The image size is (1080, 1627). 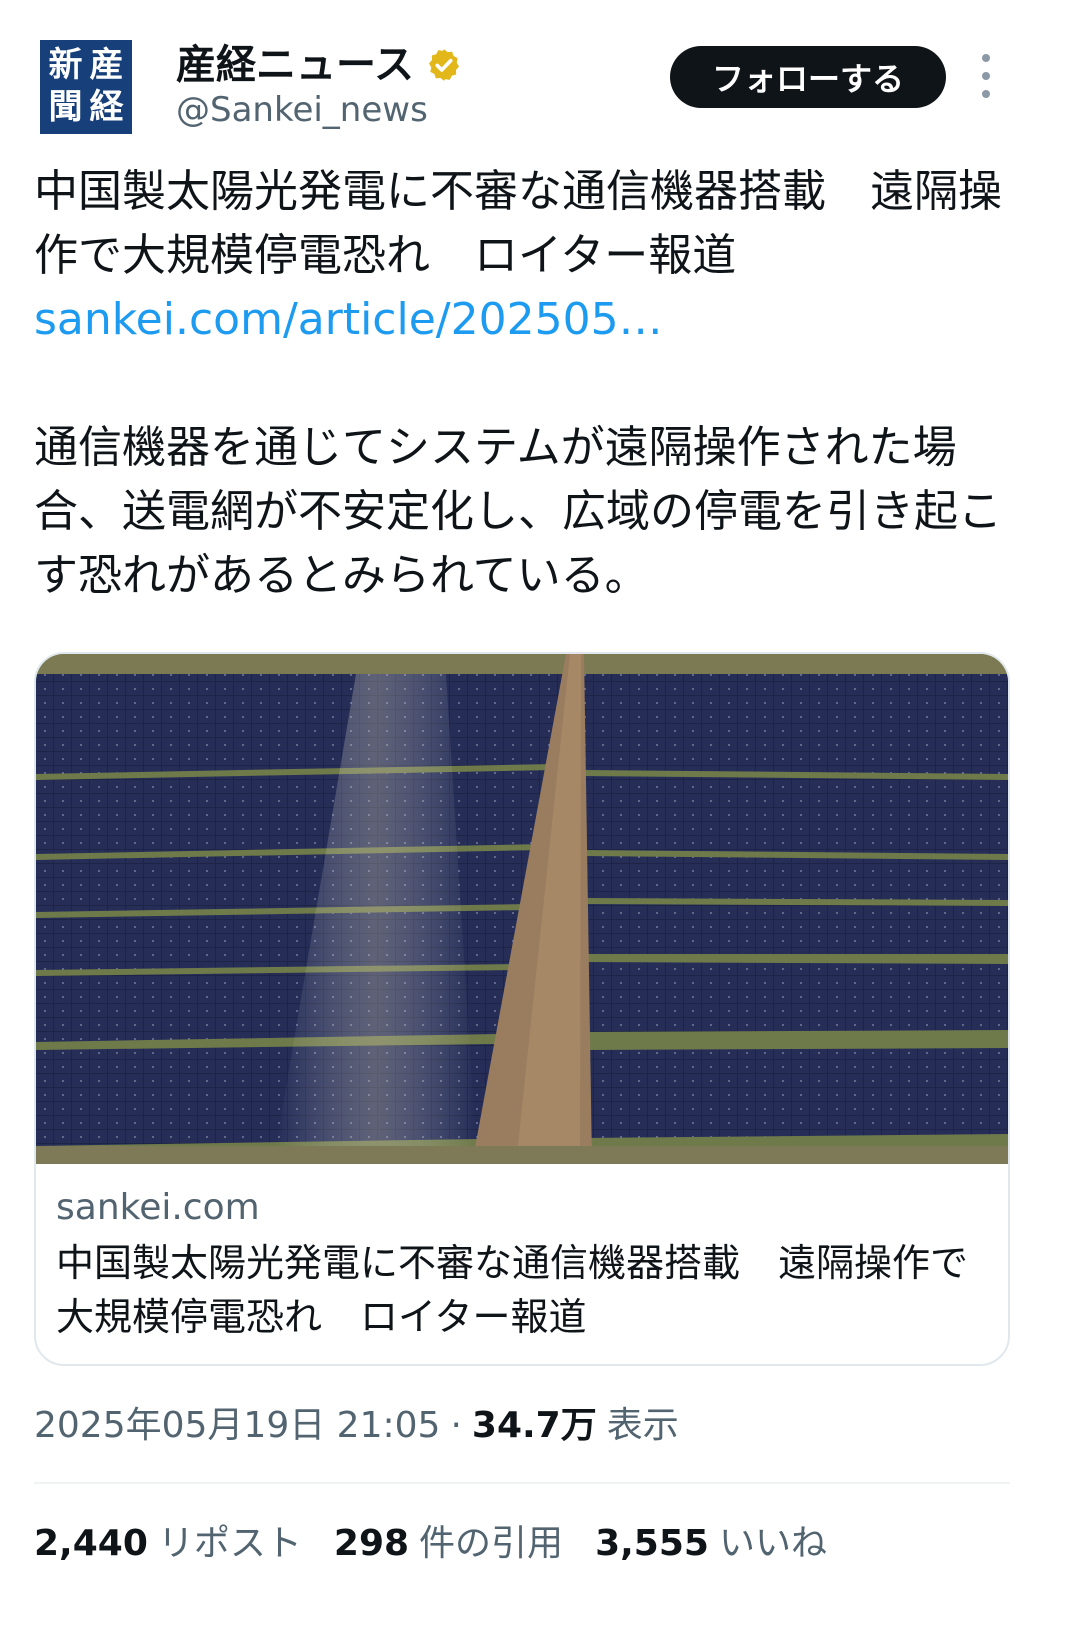 I want to click on likes-label: いいね, so click(x=772, y=1543).